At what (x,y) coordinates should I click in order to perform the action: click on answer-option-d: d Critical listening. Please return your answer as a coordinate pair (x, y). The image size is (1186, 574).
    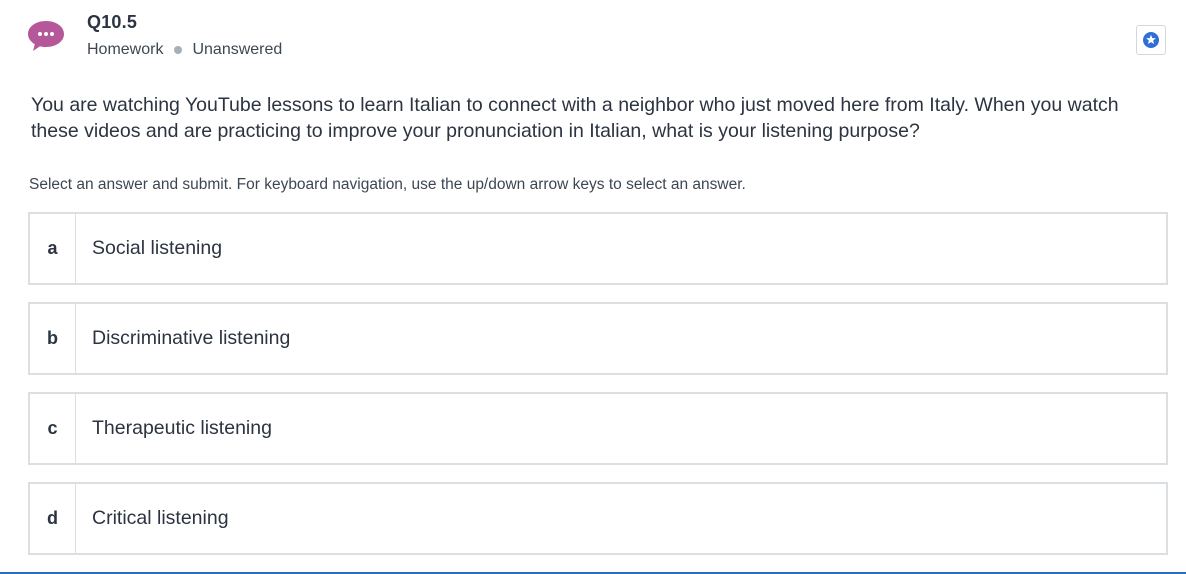
    Looking at the image, I should click on (598, 518).